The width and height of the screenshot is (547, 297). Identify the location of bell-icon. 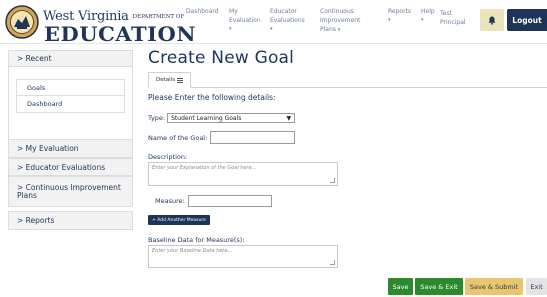
(492, 20).